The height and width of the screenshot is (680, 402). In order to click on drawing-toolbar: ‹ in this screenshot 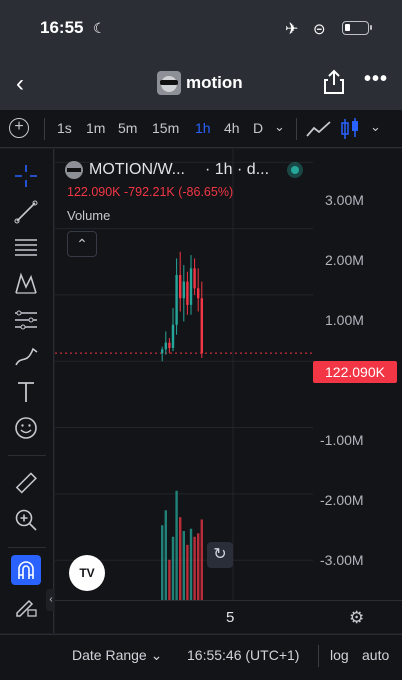, I will do `click(28, 391)`.